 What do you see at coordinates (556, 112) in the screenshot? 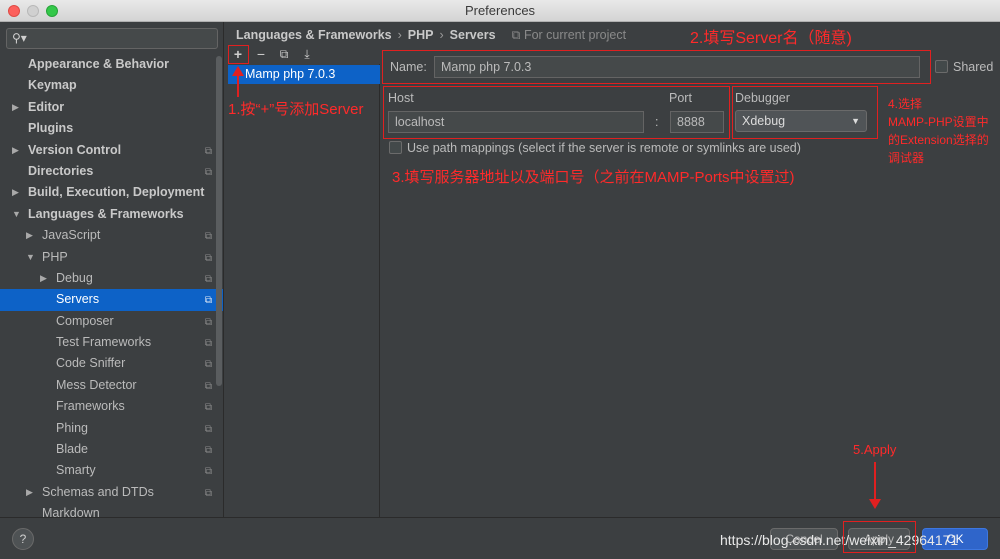
I see `annotation-box-host-port` at bounding box center [556, 112].